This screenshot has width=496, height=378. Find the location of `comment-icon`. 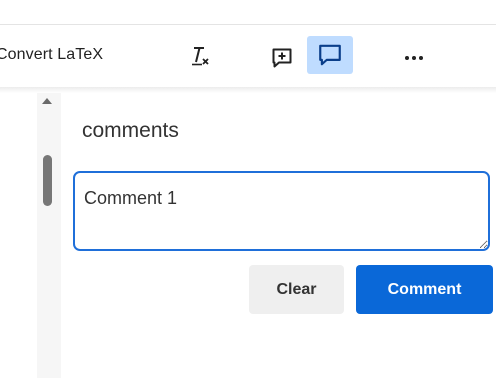

comment-icon is located at coordinates (330, 55).